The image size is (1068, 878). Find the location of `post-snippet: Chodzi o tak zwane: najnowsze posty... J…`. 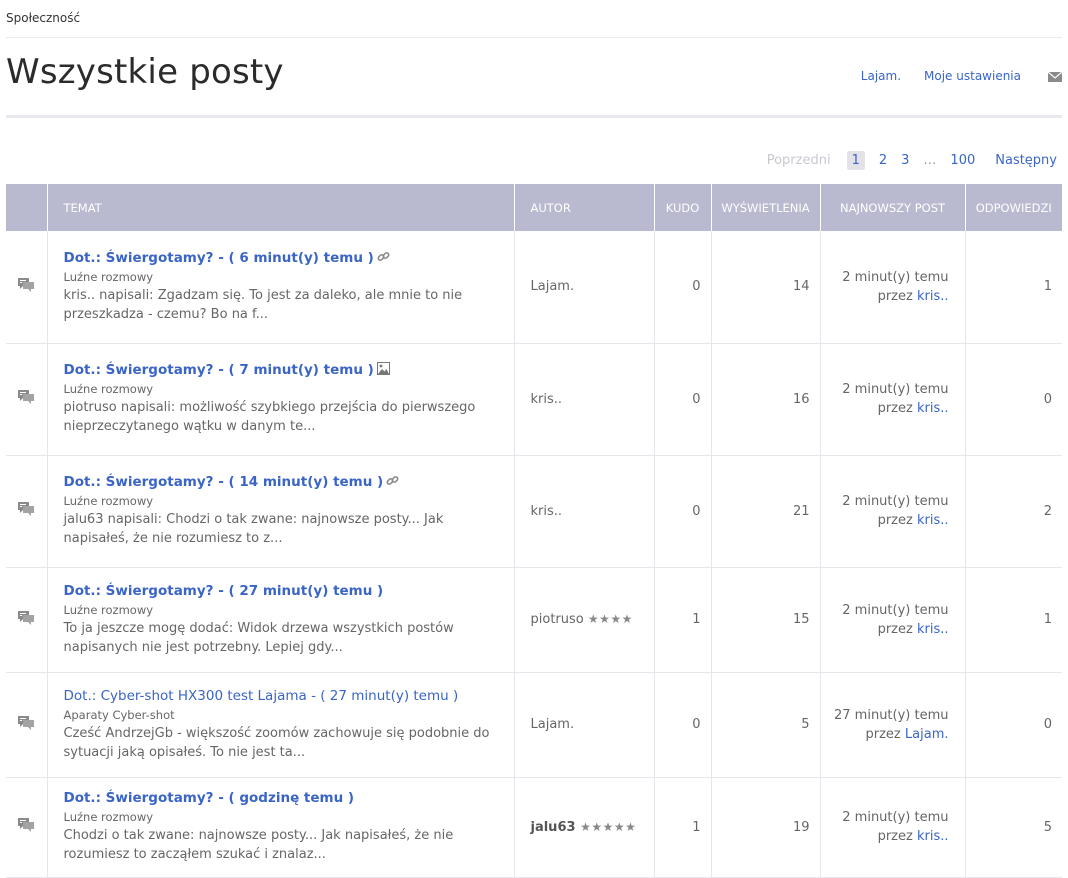

post-snippet: Chodzi o tak zwane: najnowsze posty... J… is located at coordinates (258, 845).